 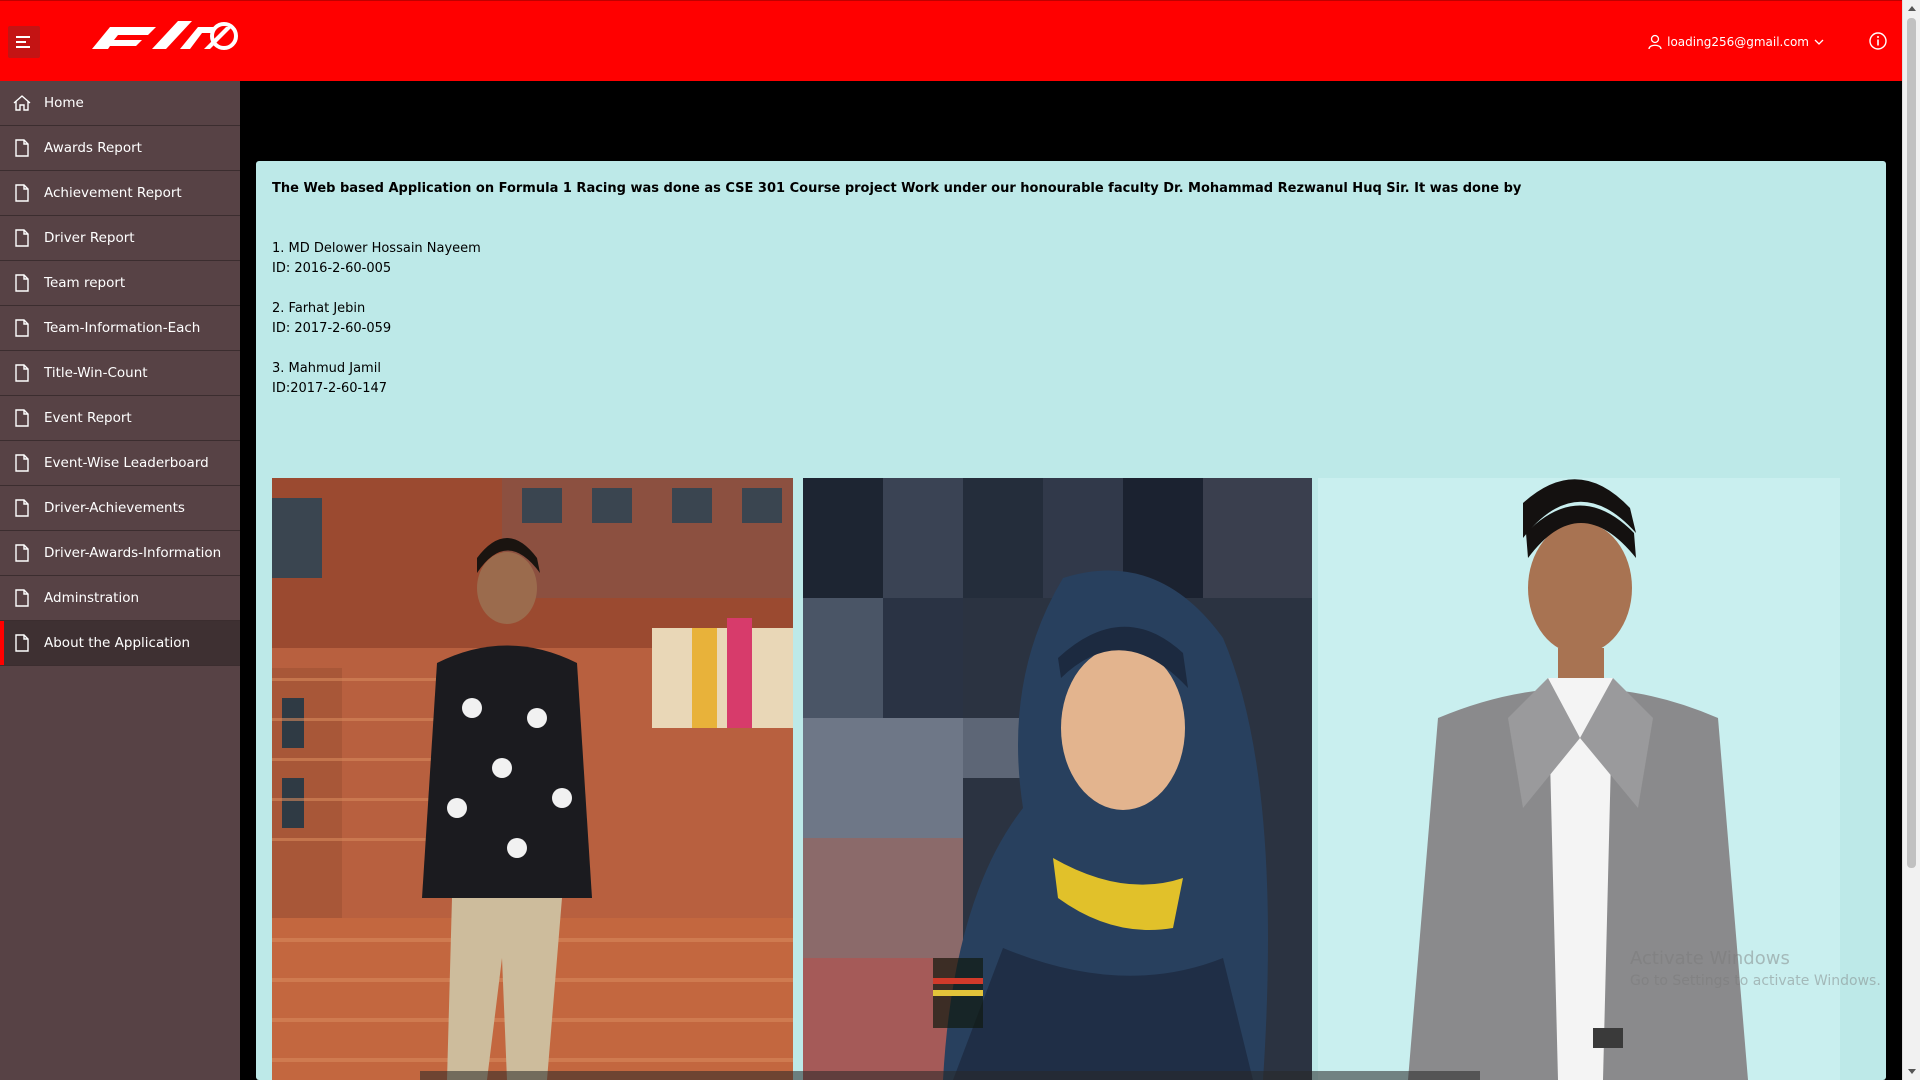 What do you see at coordinates (85, 283) in the screenshot?
I see `sidebar-item-label: Team report` at bounding box center [85, 283].